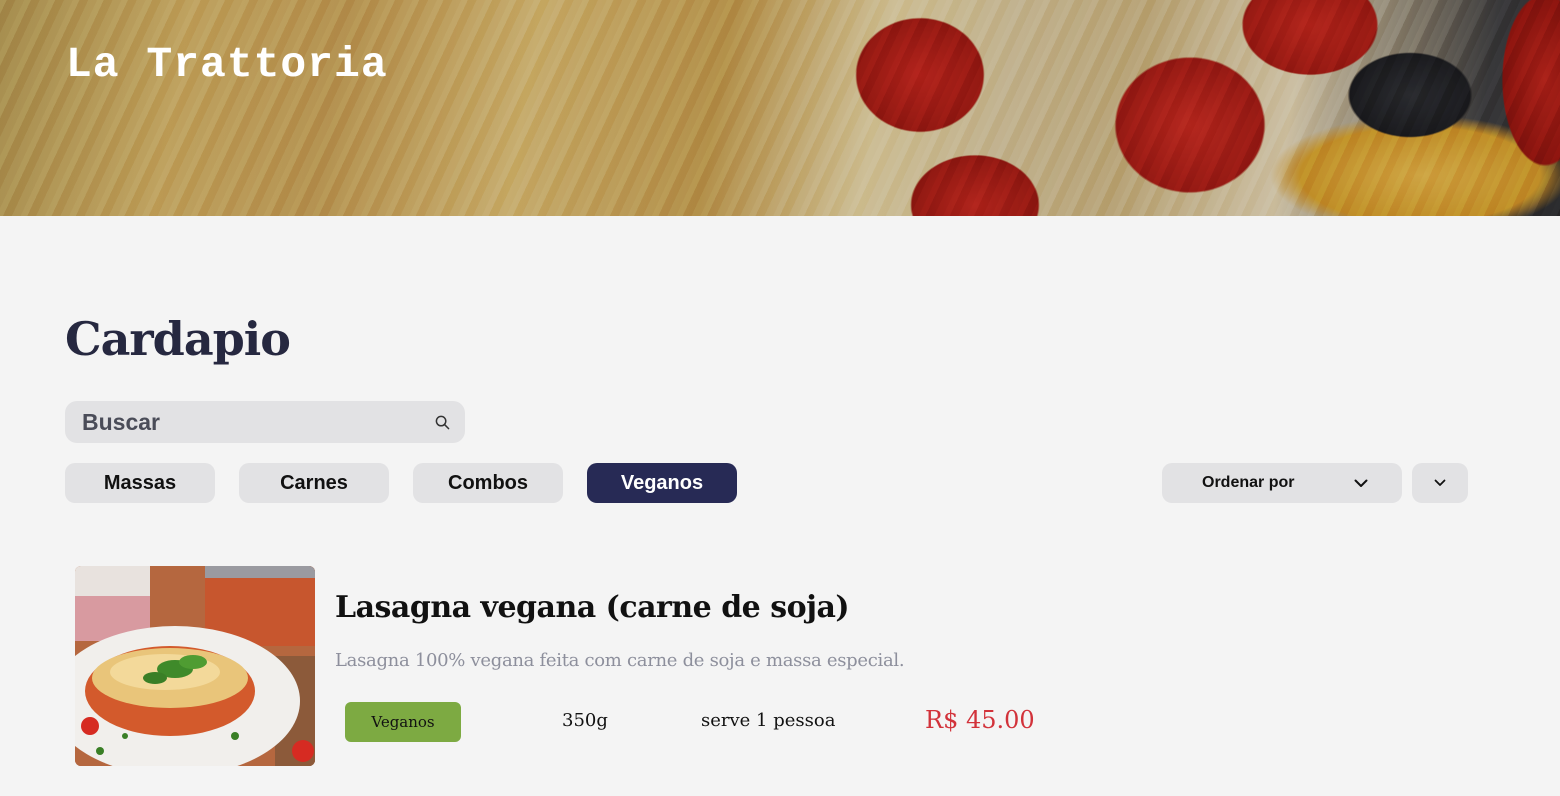  What do you see at coordinates (178, 339) in the screenshot?
I see `page-title: Cardapio` at bounding box center [178, 339].